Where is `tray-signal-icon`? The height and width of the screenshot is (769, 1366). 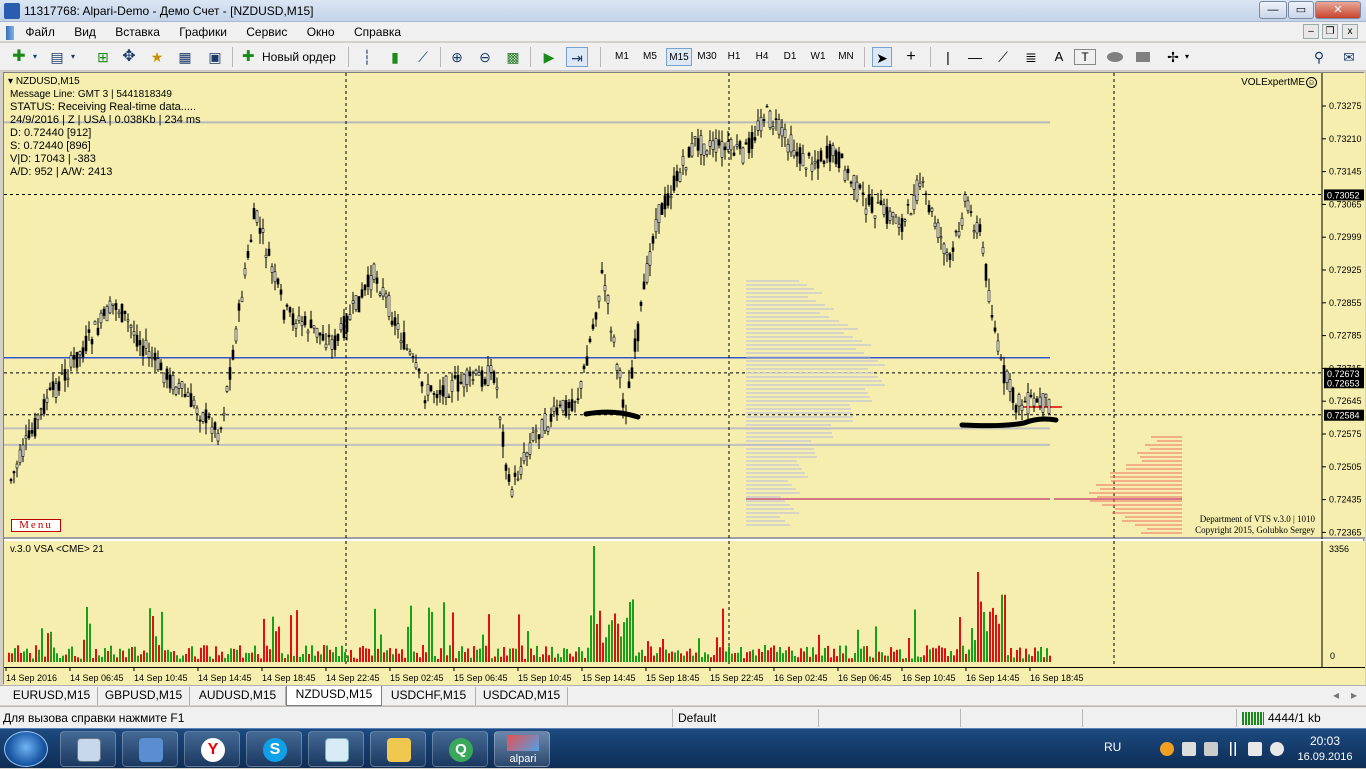 tray-signal-icon is located at coordinates (1233, 749).